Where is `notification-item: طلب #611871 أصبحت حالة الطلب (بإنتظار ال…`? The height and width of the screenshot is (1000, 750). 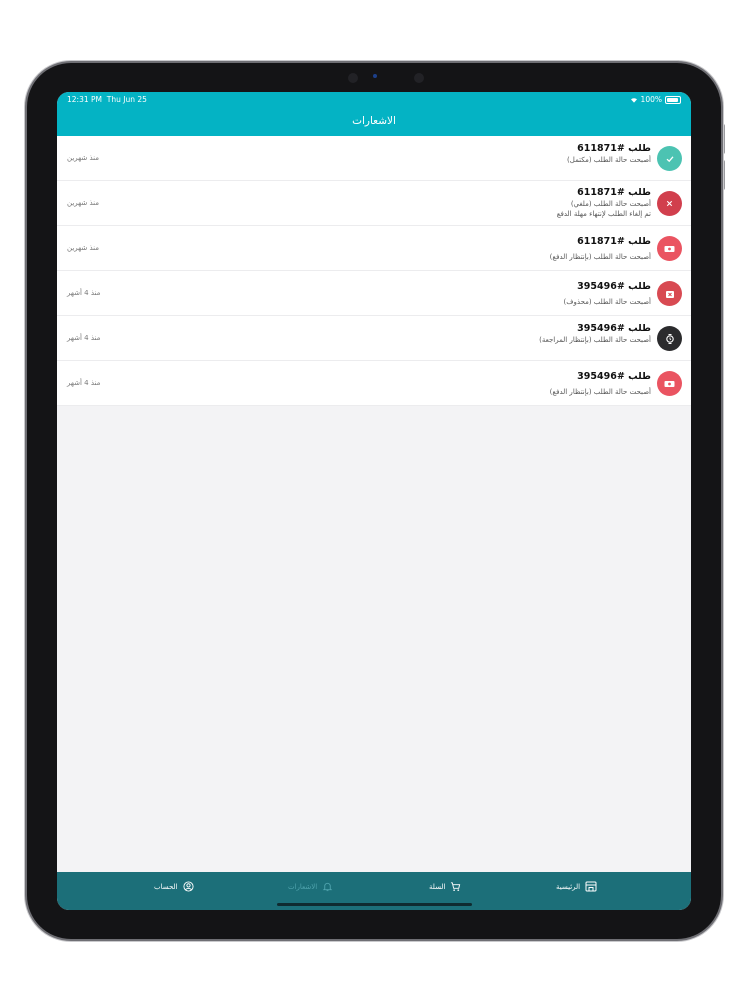 notification-item: طلب #611871 أصبحت حالة الطلب (بإنتظار ال… is located at coordinates (374, 248).